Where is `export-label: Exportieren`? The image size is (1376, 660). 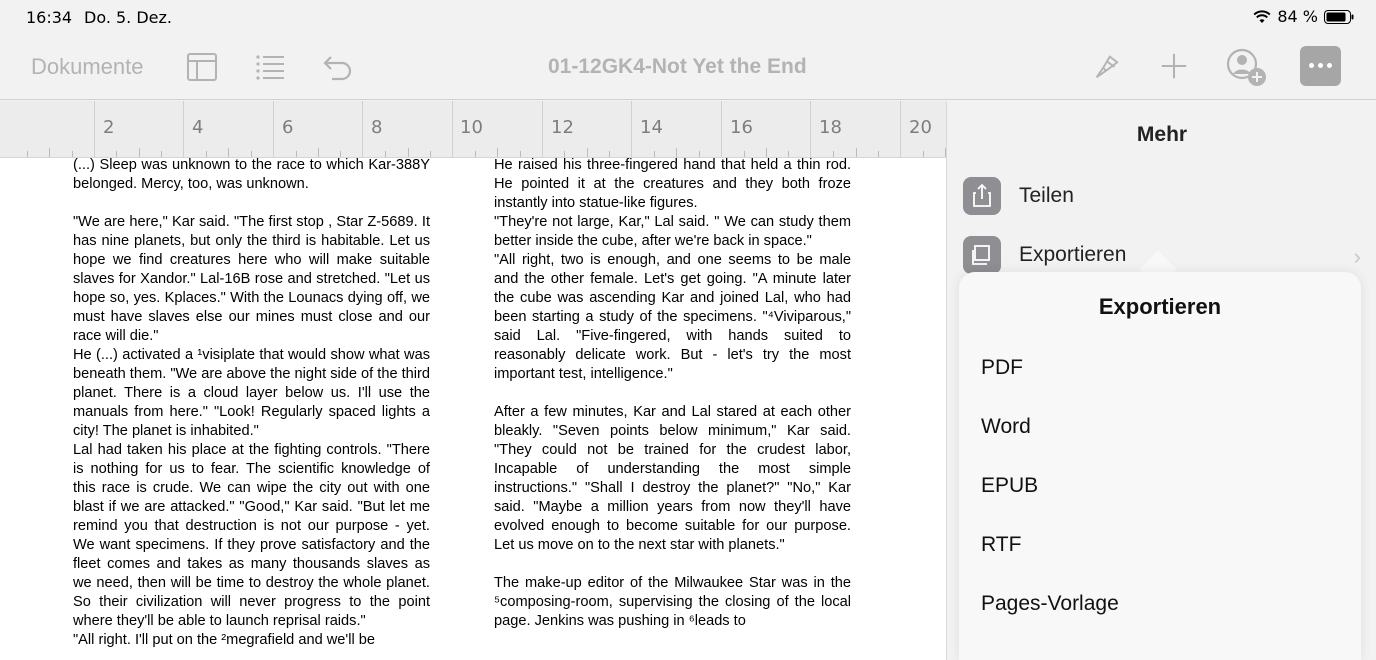
export-label: Exportieren is located at coordinates (1073, 254).